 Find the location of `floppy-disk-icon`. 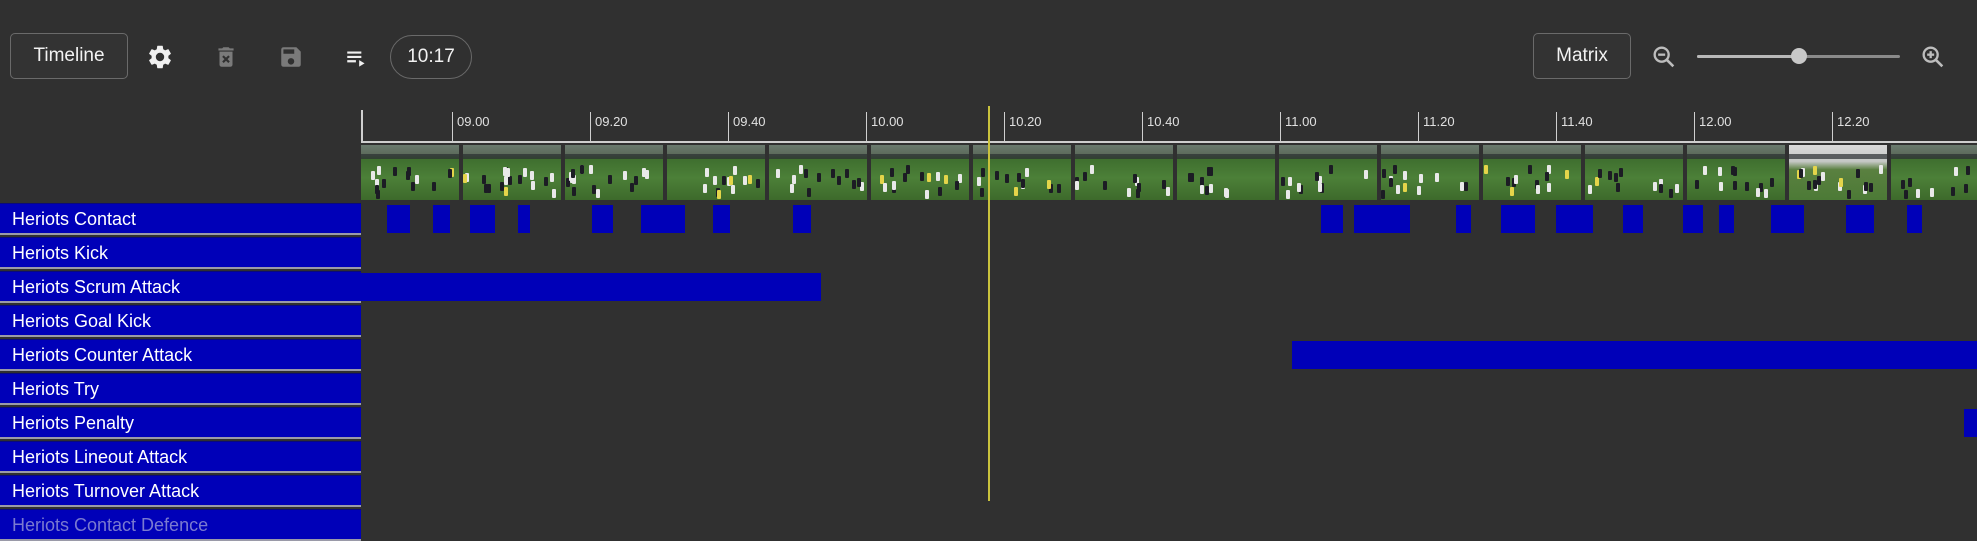

floppy-disk-icon is located at coordinates (291, 57).